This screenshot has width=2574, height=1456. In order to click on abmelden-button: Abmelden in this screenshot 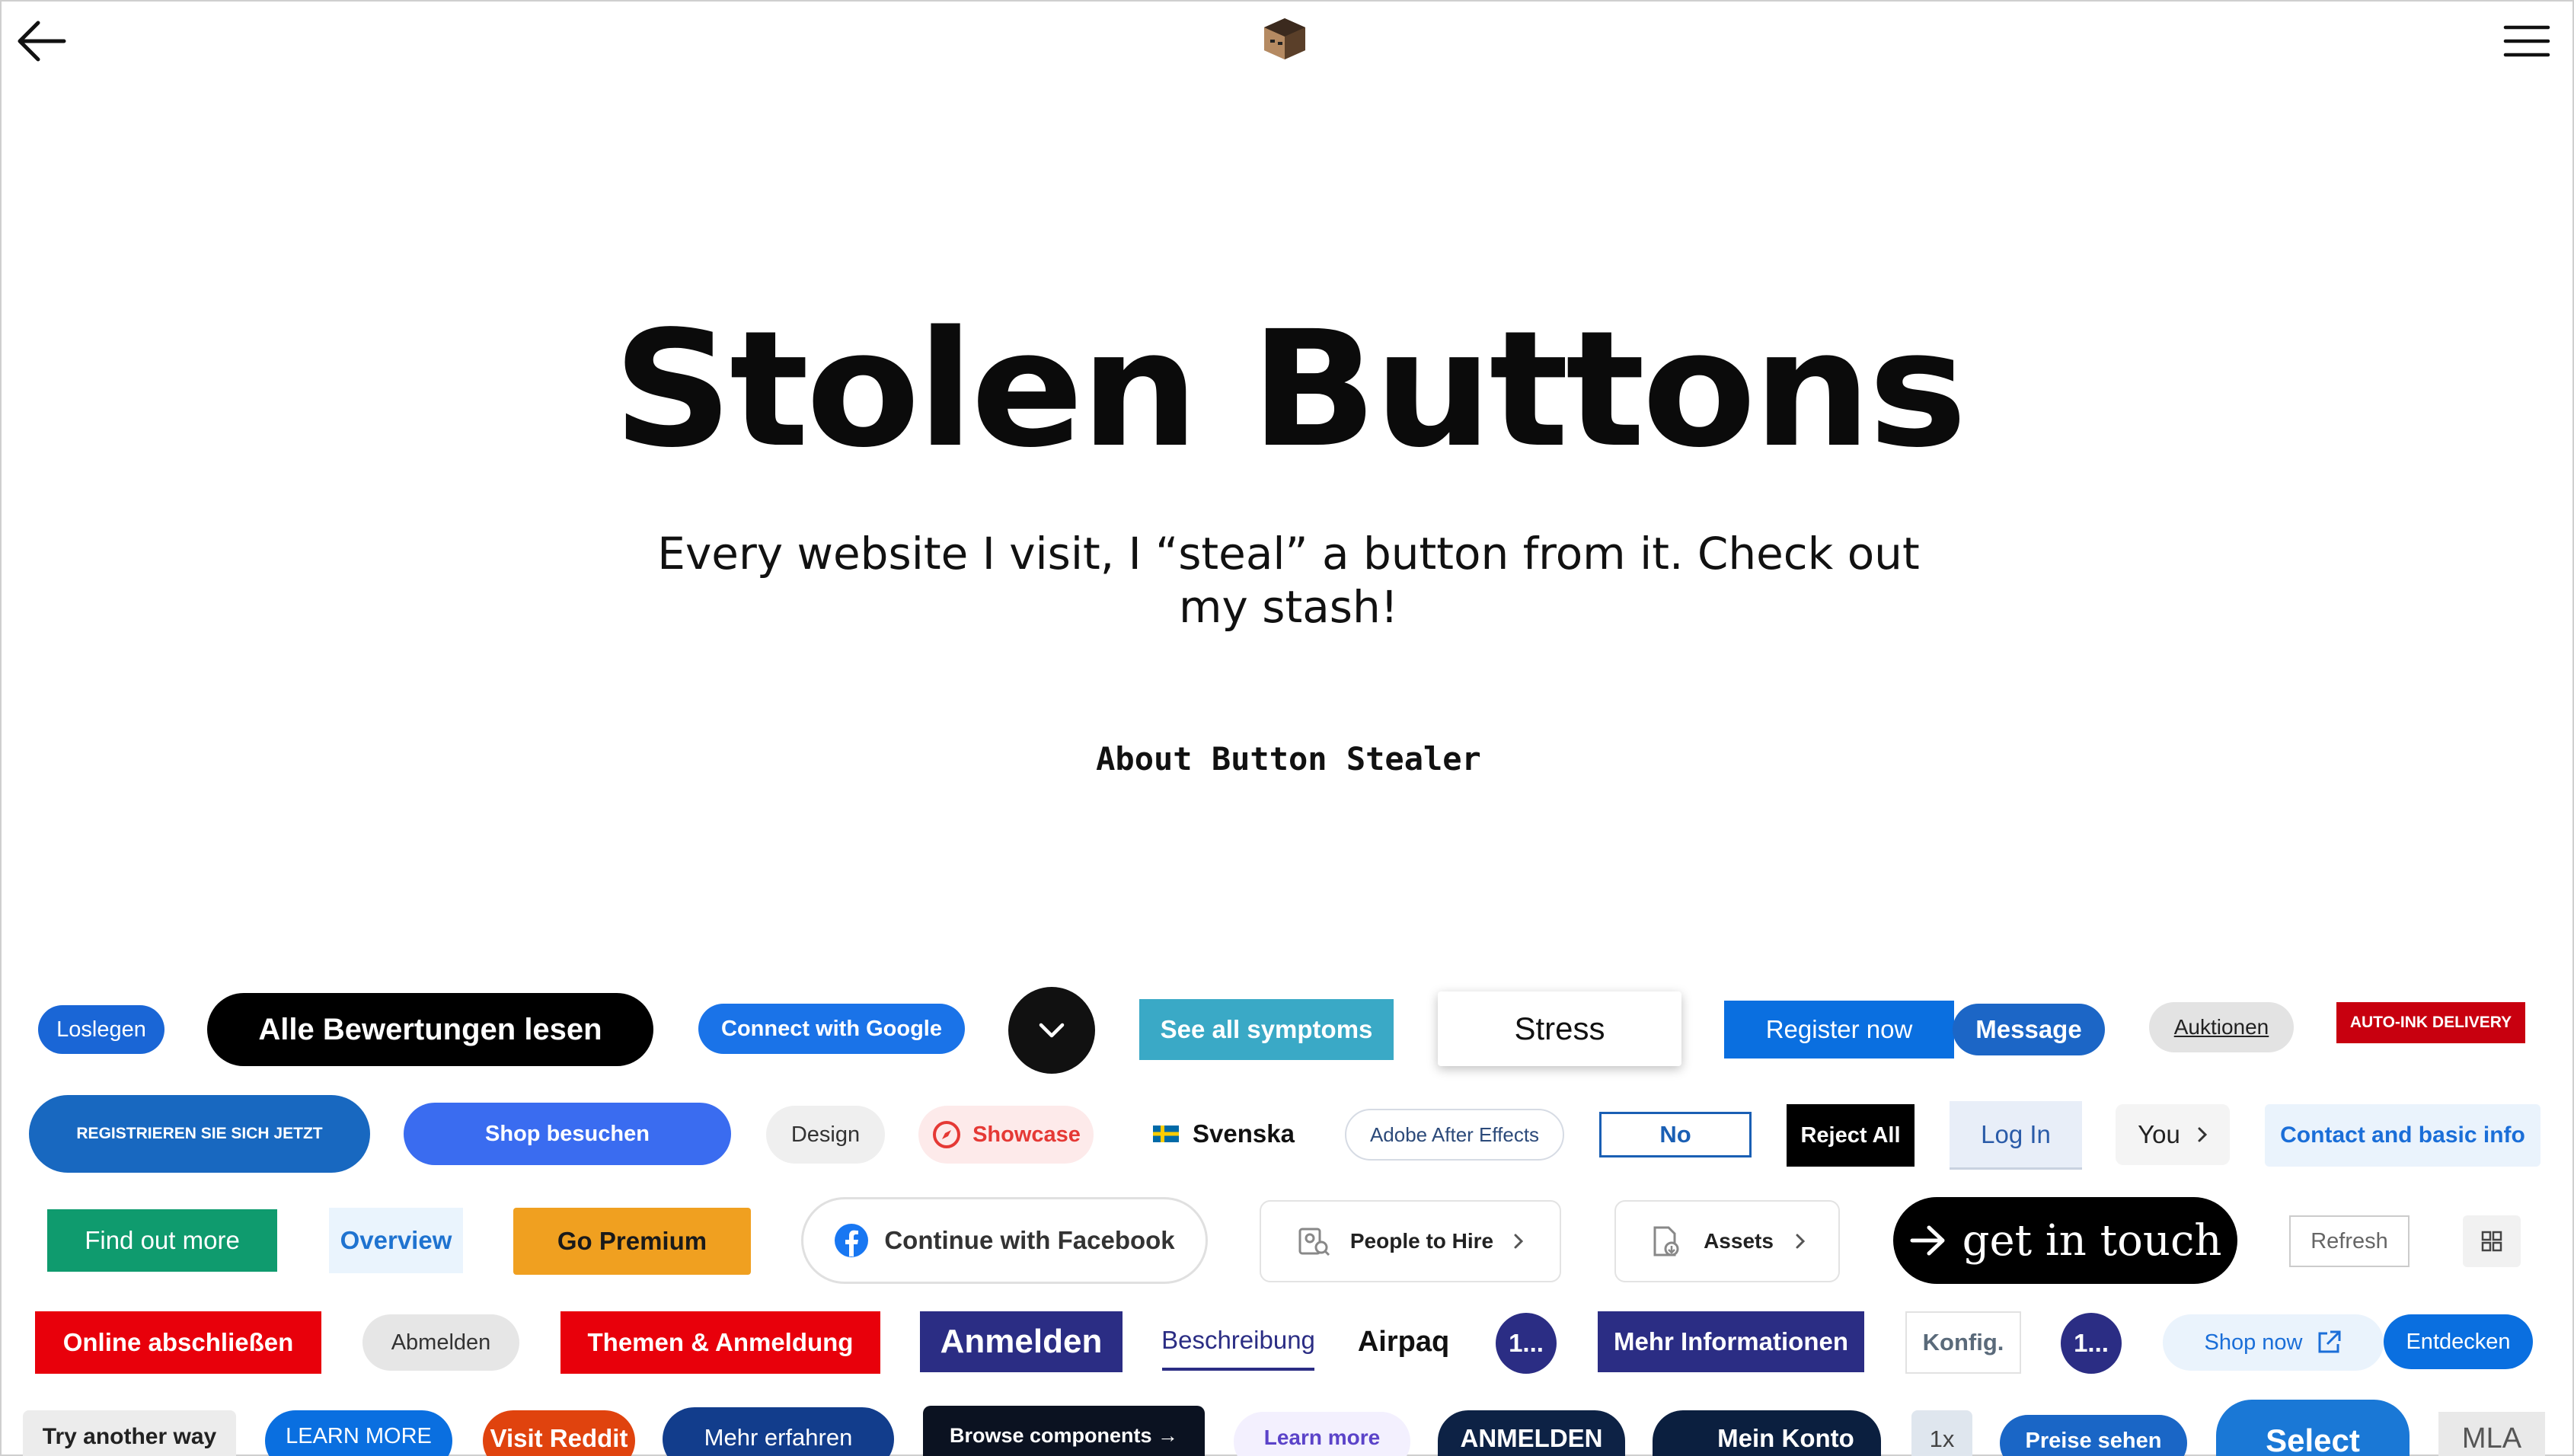, I will do `click(440, 1342)`.